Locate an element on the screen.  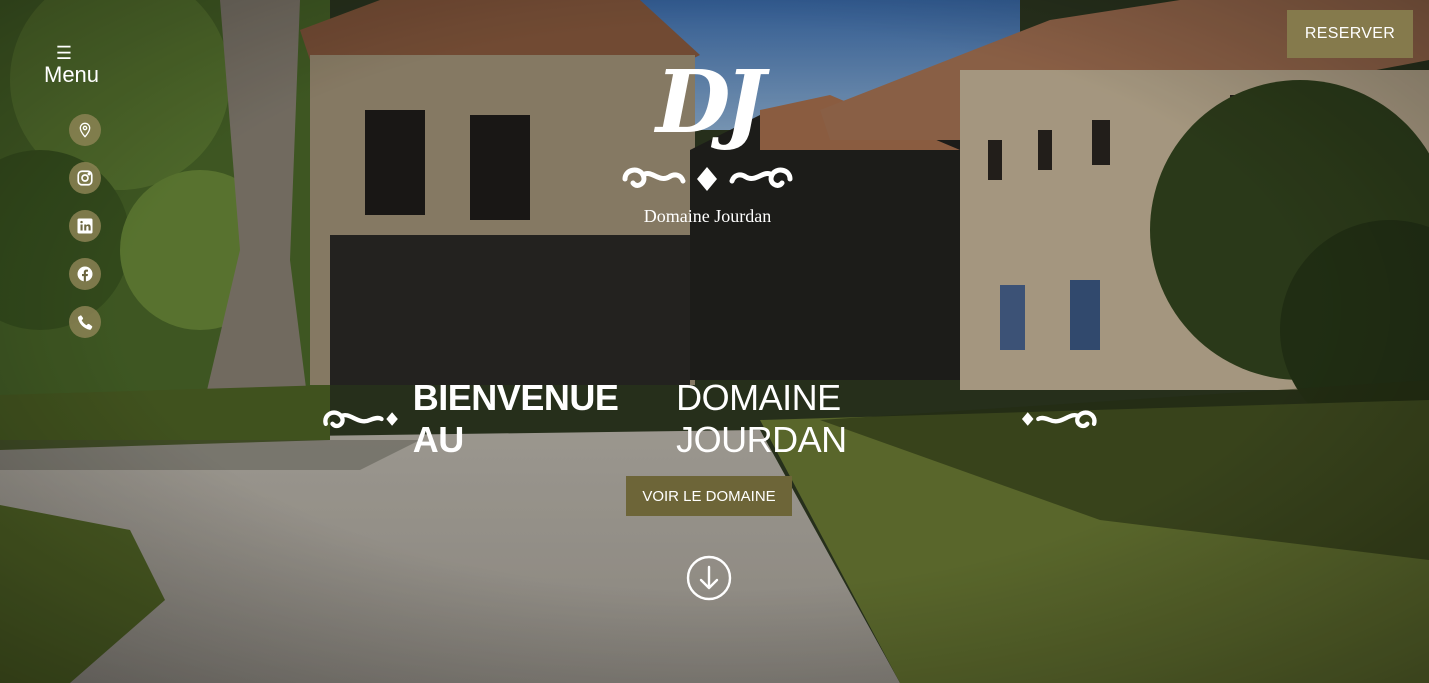
instagram-link is located at coordinates (85, 178).